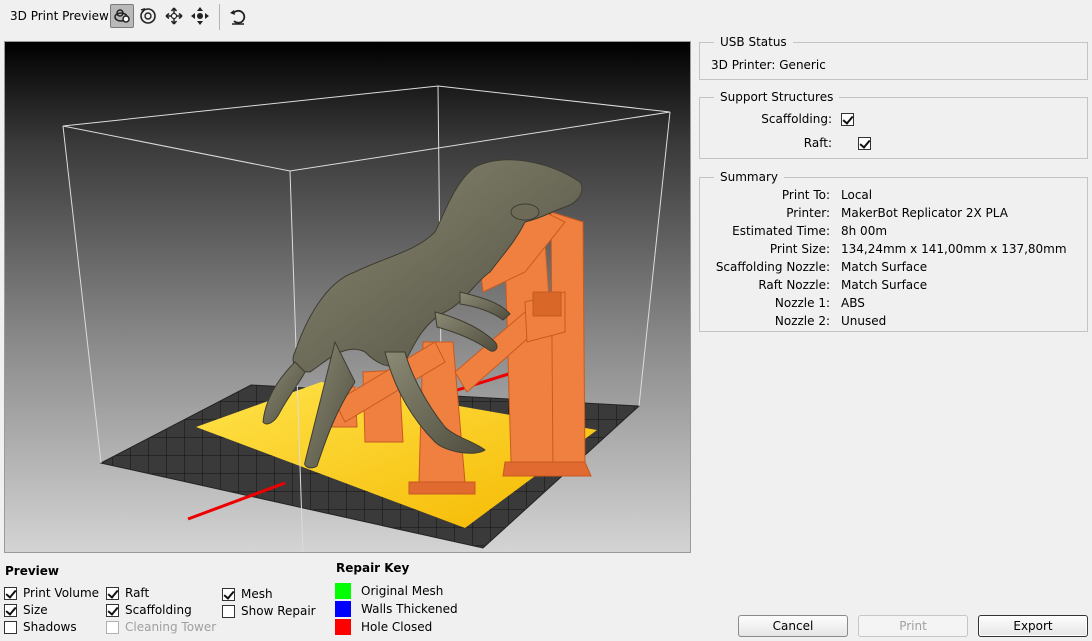  I want to click on reset-view-icon, so click(238, 17).